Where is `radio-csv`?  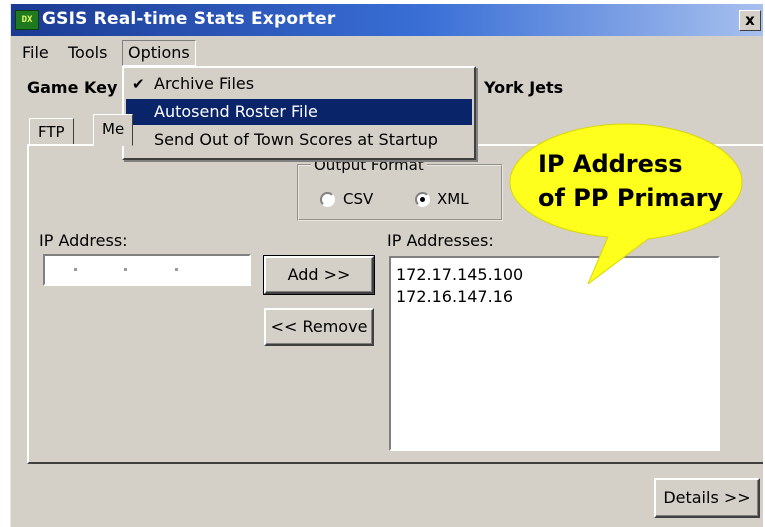
radio-csv is located at coordinates (327, 199).